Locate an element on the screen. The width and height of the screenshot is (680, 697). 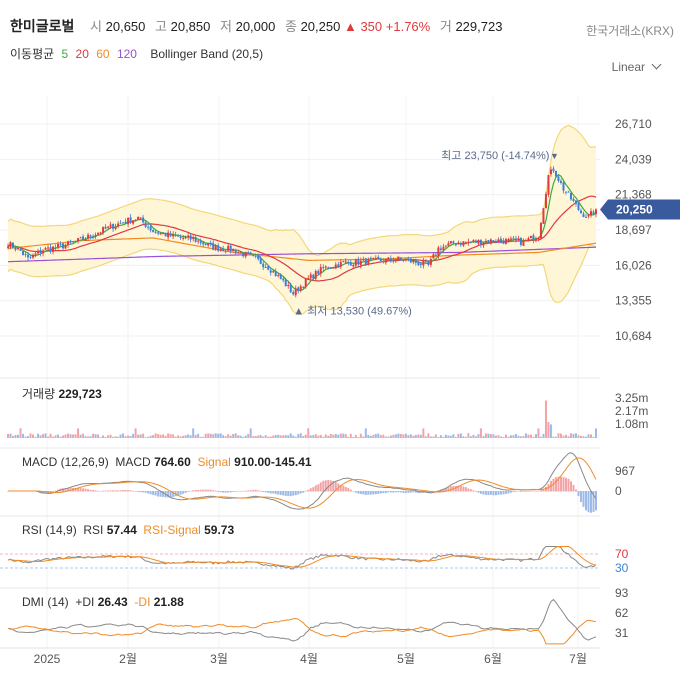
rsi-signal-label: RSI-Signal is located at coordinates (172, 530).